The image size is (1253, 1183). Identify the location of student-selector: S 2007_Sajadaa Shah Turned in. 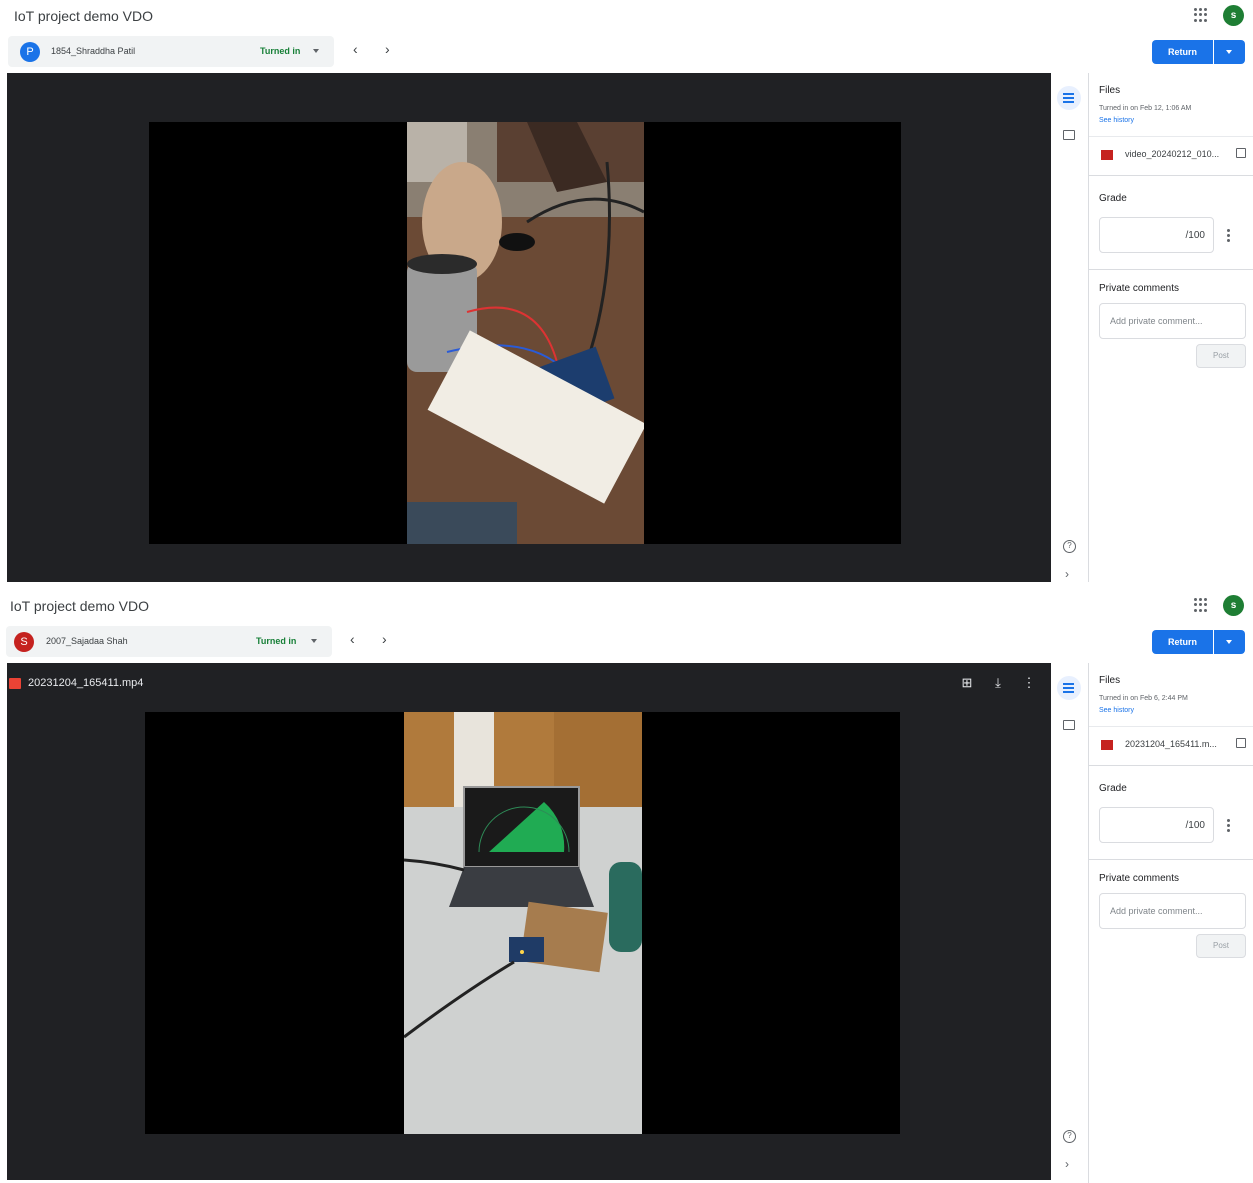
(169, 641).